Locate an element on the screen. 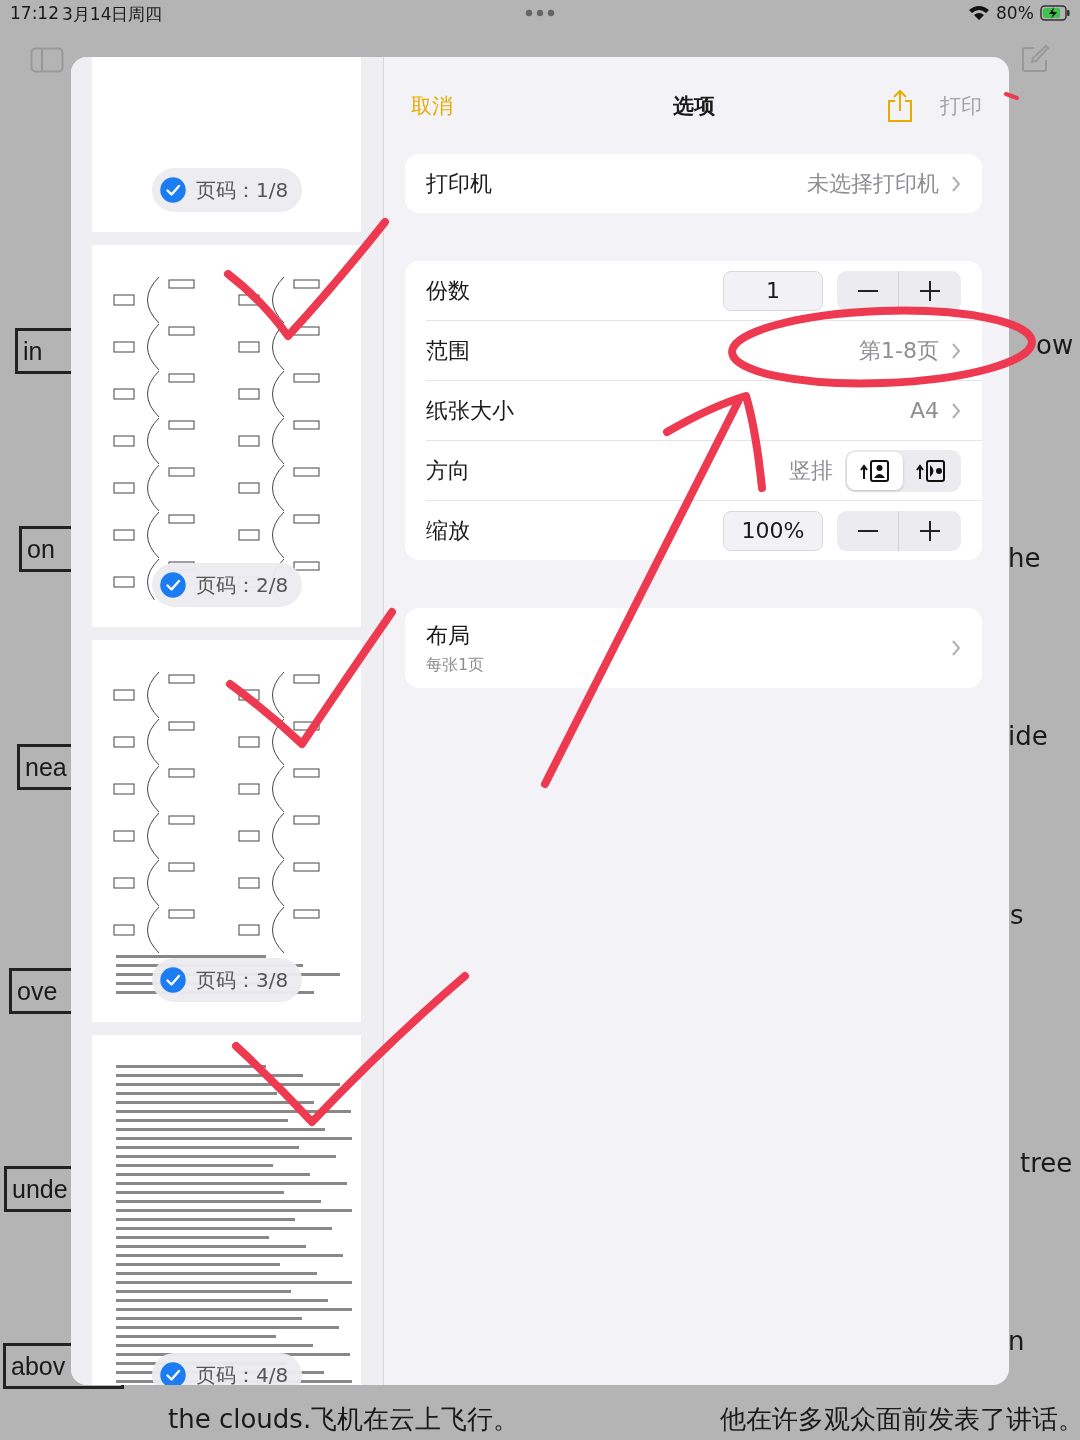  portrait-icon is located at coordinates (875, 470).